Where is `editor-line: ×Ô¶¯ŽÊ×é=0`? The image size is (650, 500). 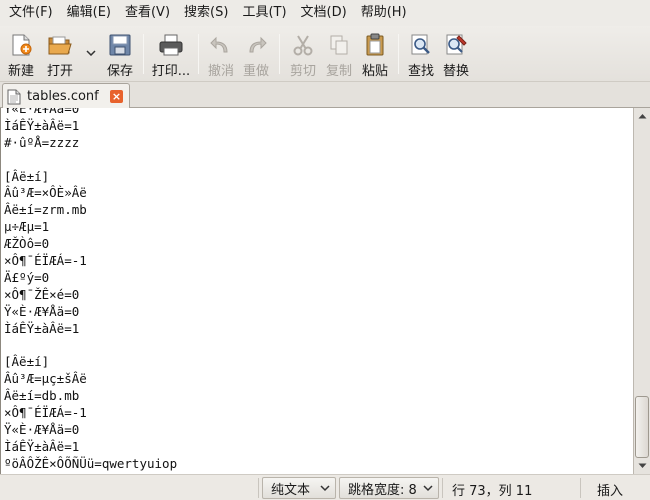
editor-line: ×Ô¶¯ŽÊ×é=0 is located at coordinates (42, 294).